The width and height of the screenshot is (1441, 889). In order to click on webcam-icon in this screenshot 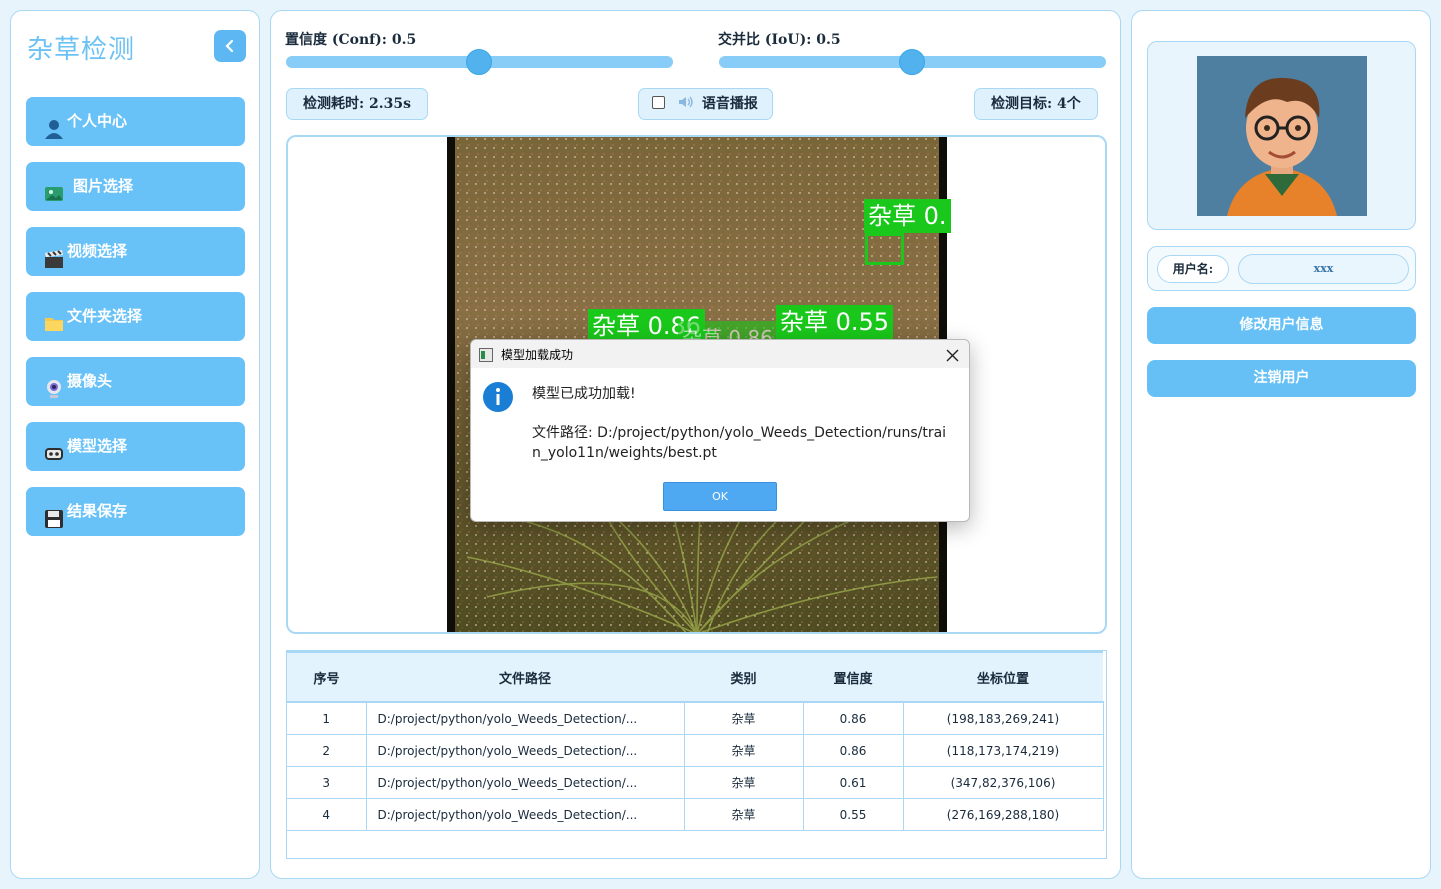, I will do `click(54, 384)`.